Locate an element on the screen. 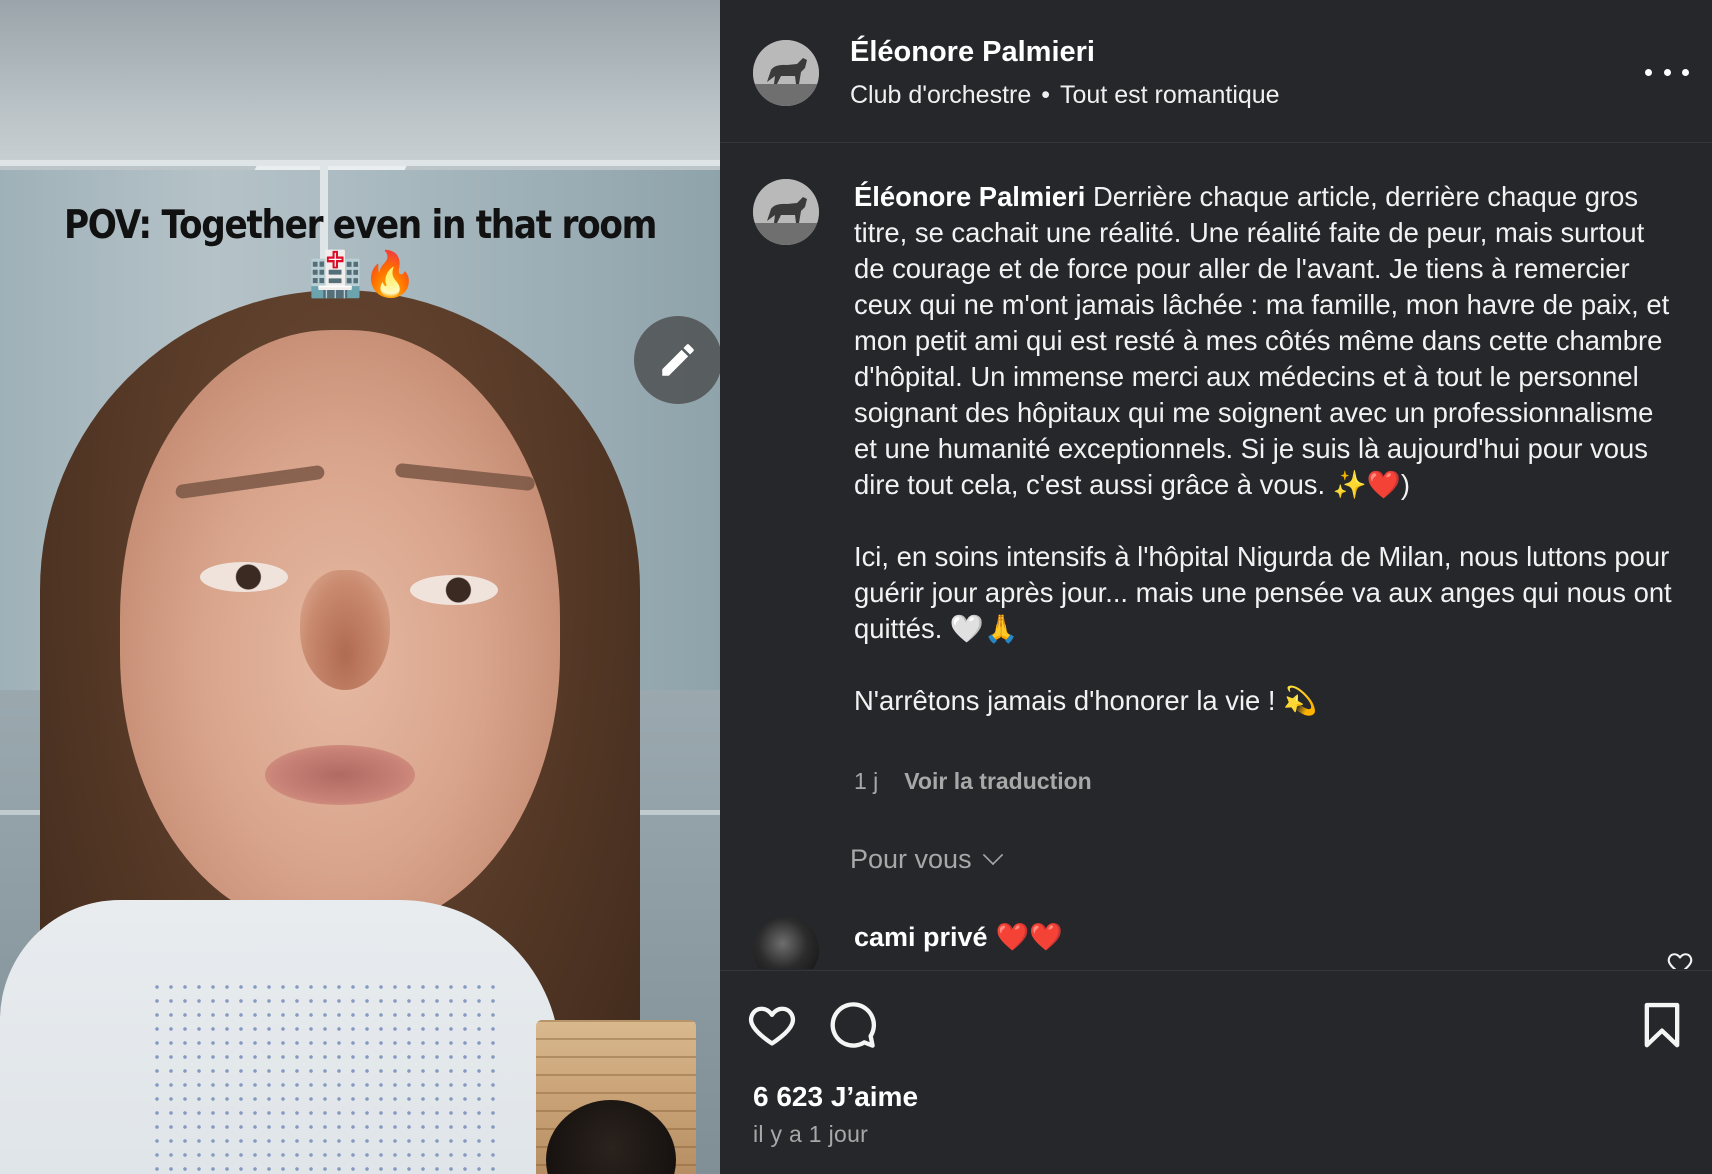 The image size is (1712, 1174). commenter-avatar is located at coordinates (786, 943).